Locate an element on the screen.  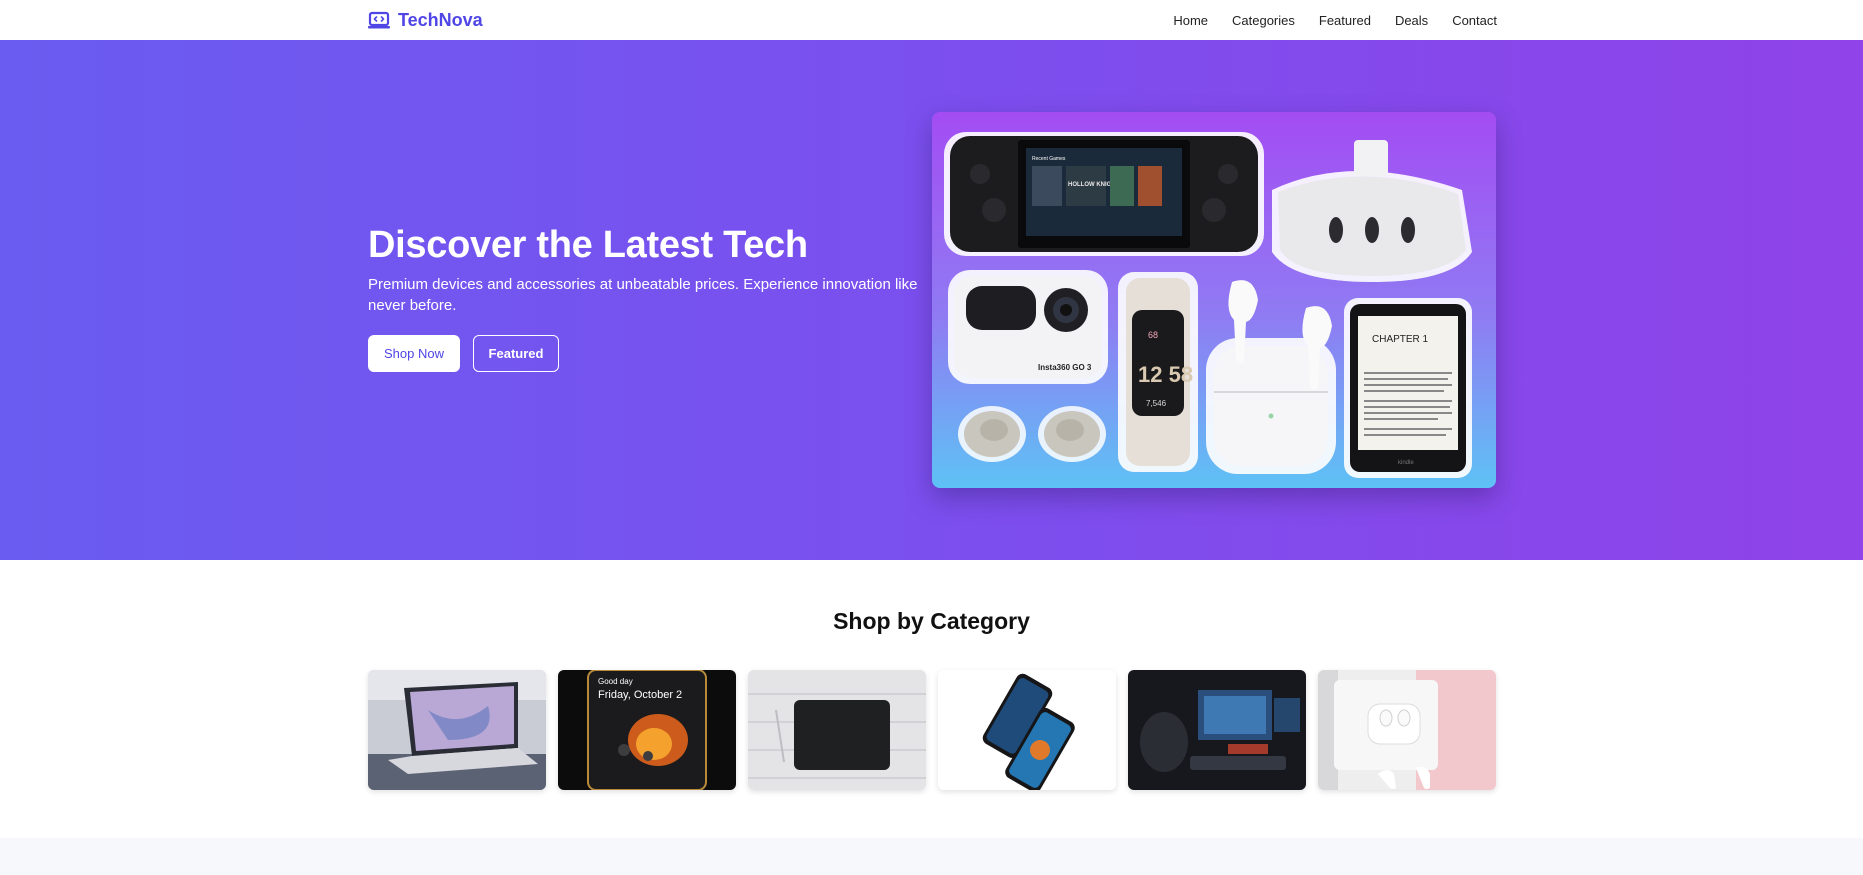
game-console-product: Recent Games HOLLOW KNIGHT is located at coordinates (1104, 194).